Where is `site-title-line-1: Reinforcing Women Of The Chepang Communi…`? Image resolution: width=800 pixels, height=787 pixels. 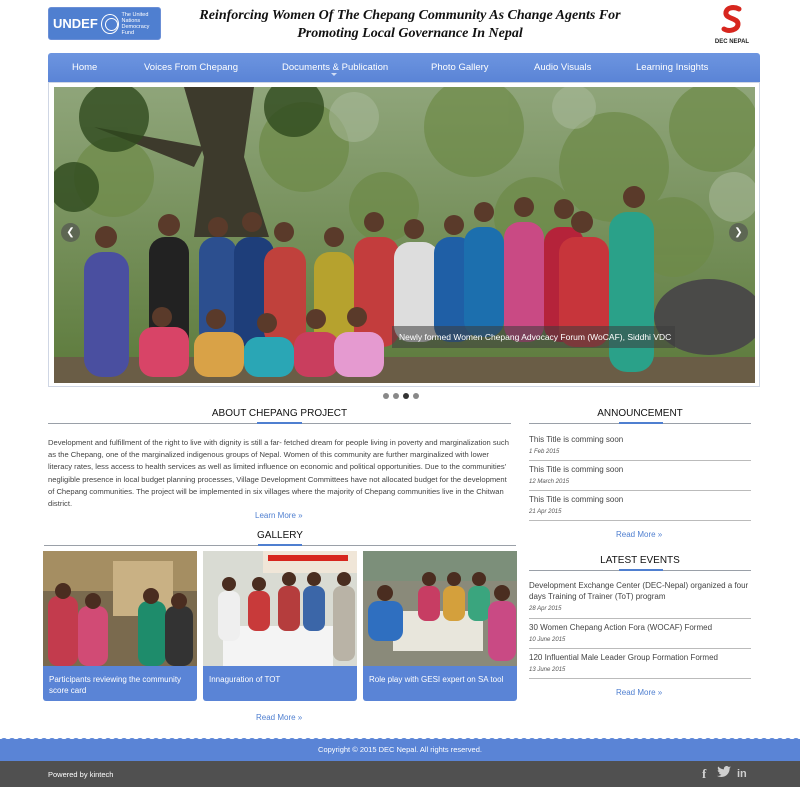
site-title-line-1: Reinforcing Women Of The Chepang Communi… is located at coordinates (410, 15).